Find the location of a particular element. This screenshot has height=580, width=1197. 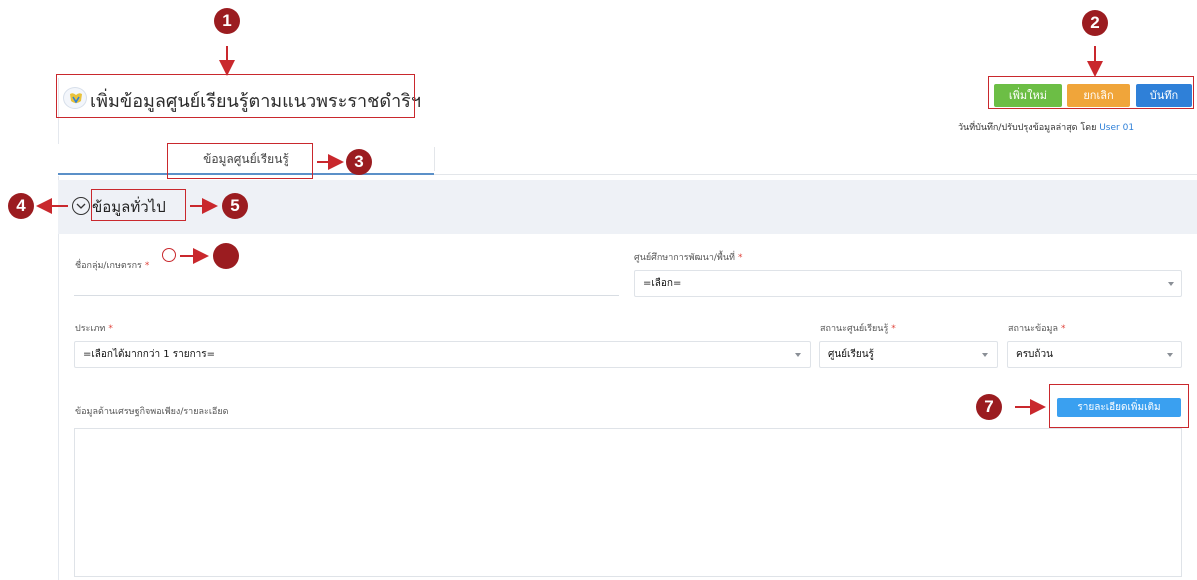

annotation-marker-1: 1 is located at coordinates (227, 21).